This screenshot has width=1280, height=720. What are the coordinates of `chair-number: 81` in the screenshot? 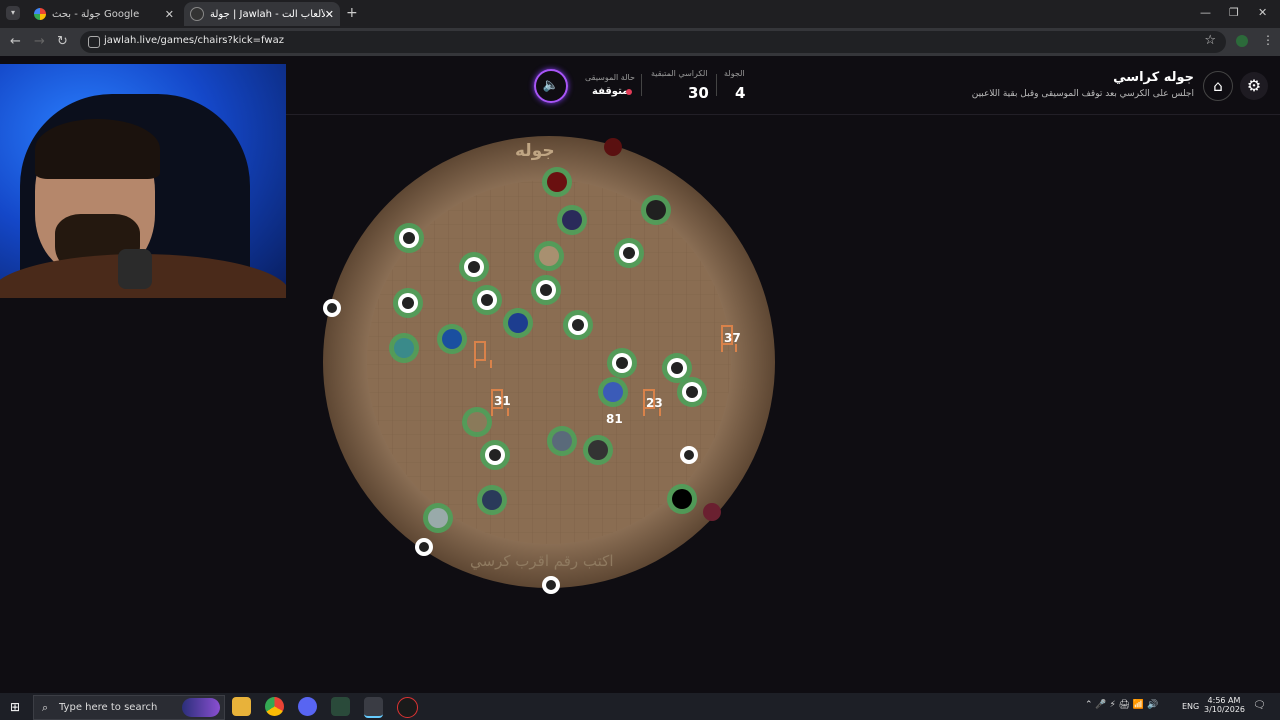 It's located at (614, 419).